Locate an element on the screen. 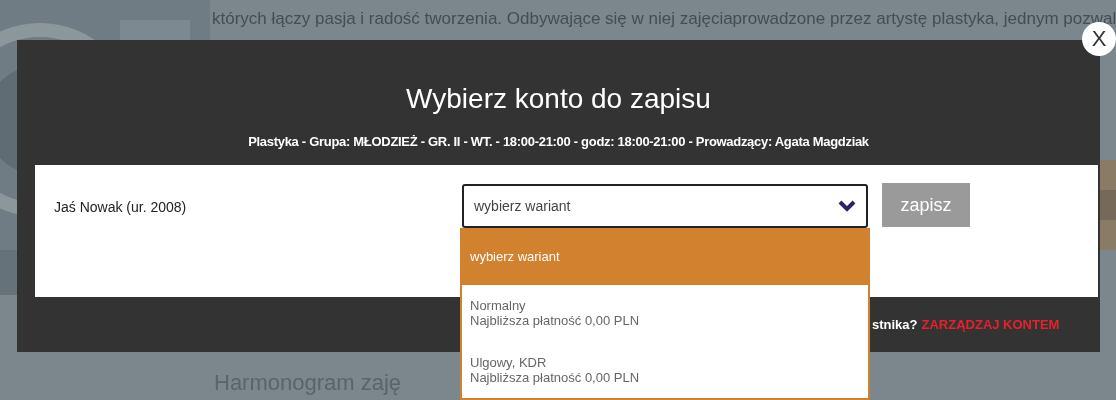 The height and width of the screenshot is (400, 1116). footer-question: stnika? is located at coordinates (895, 325).